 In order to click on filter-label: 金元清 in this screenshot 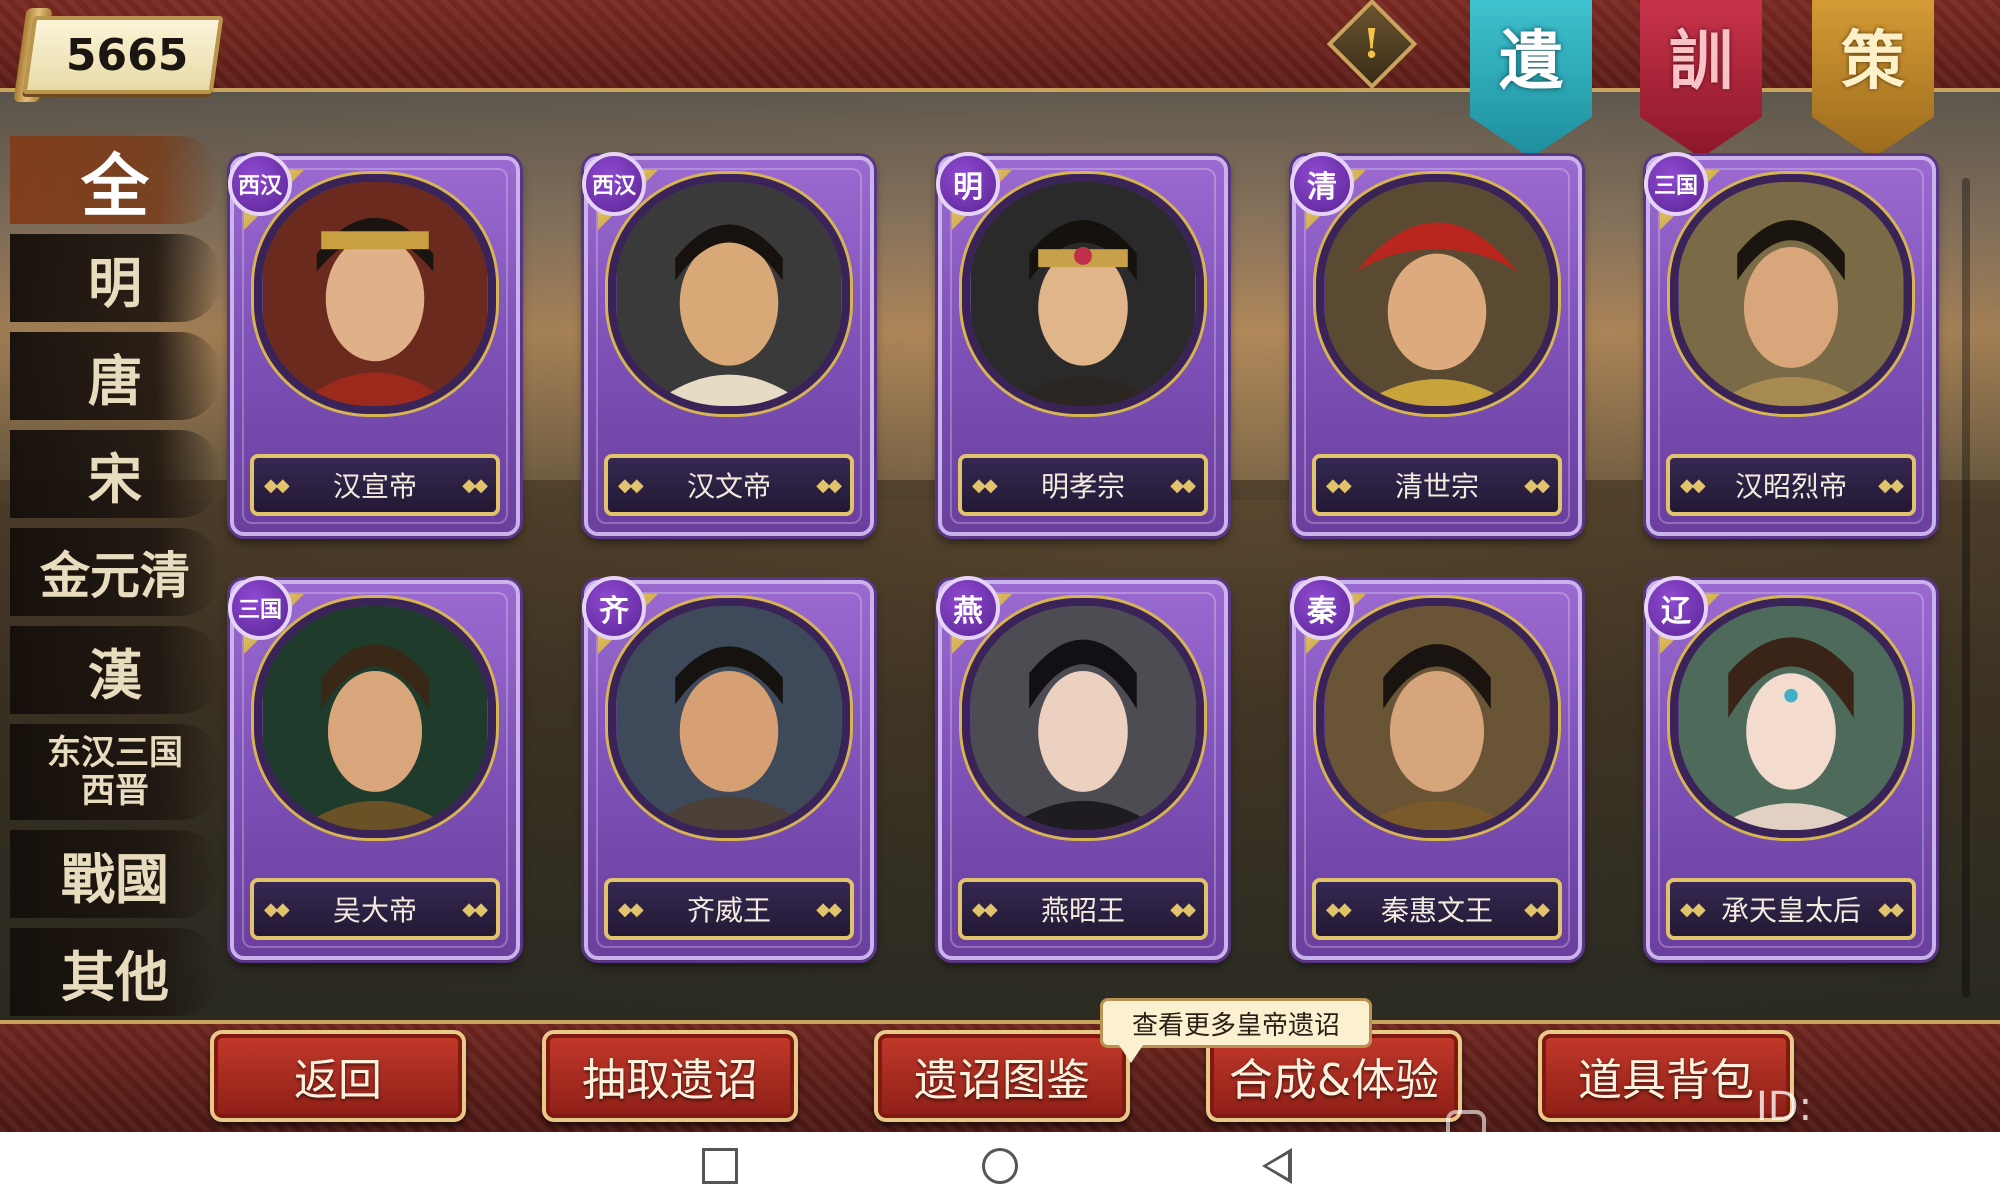, I will do `click(115, 575)`.